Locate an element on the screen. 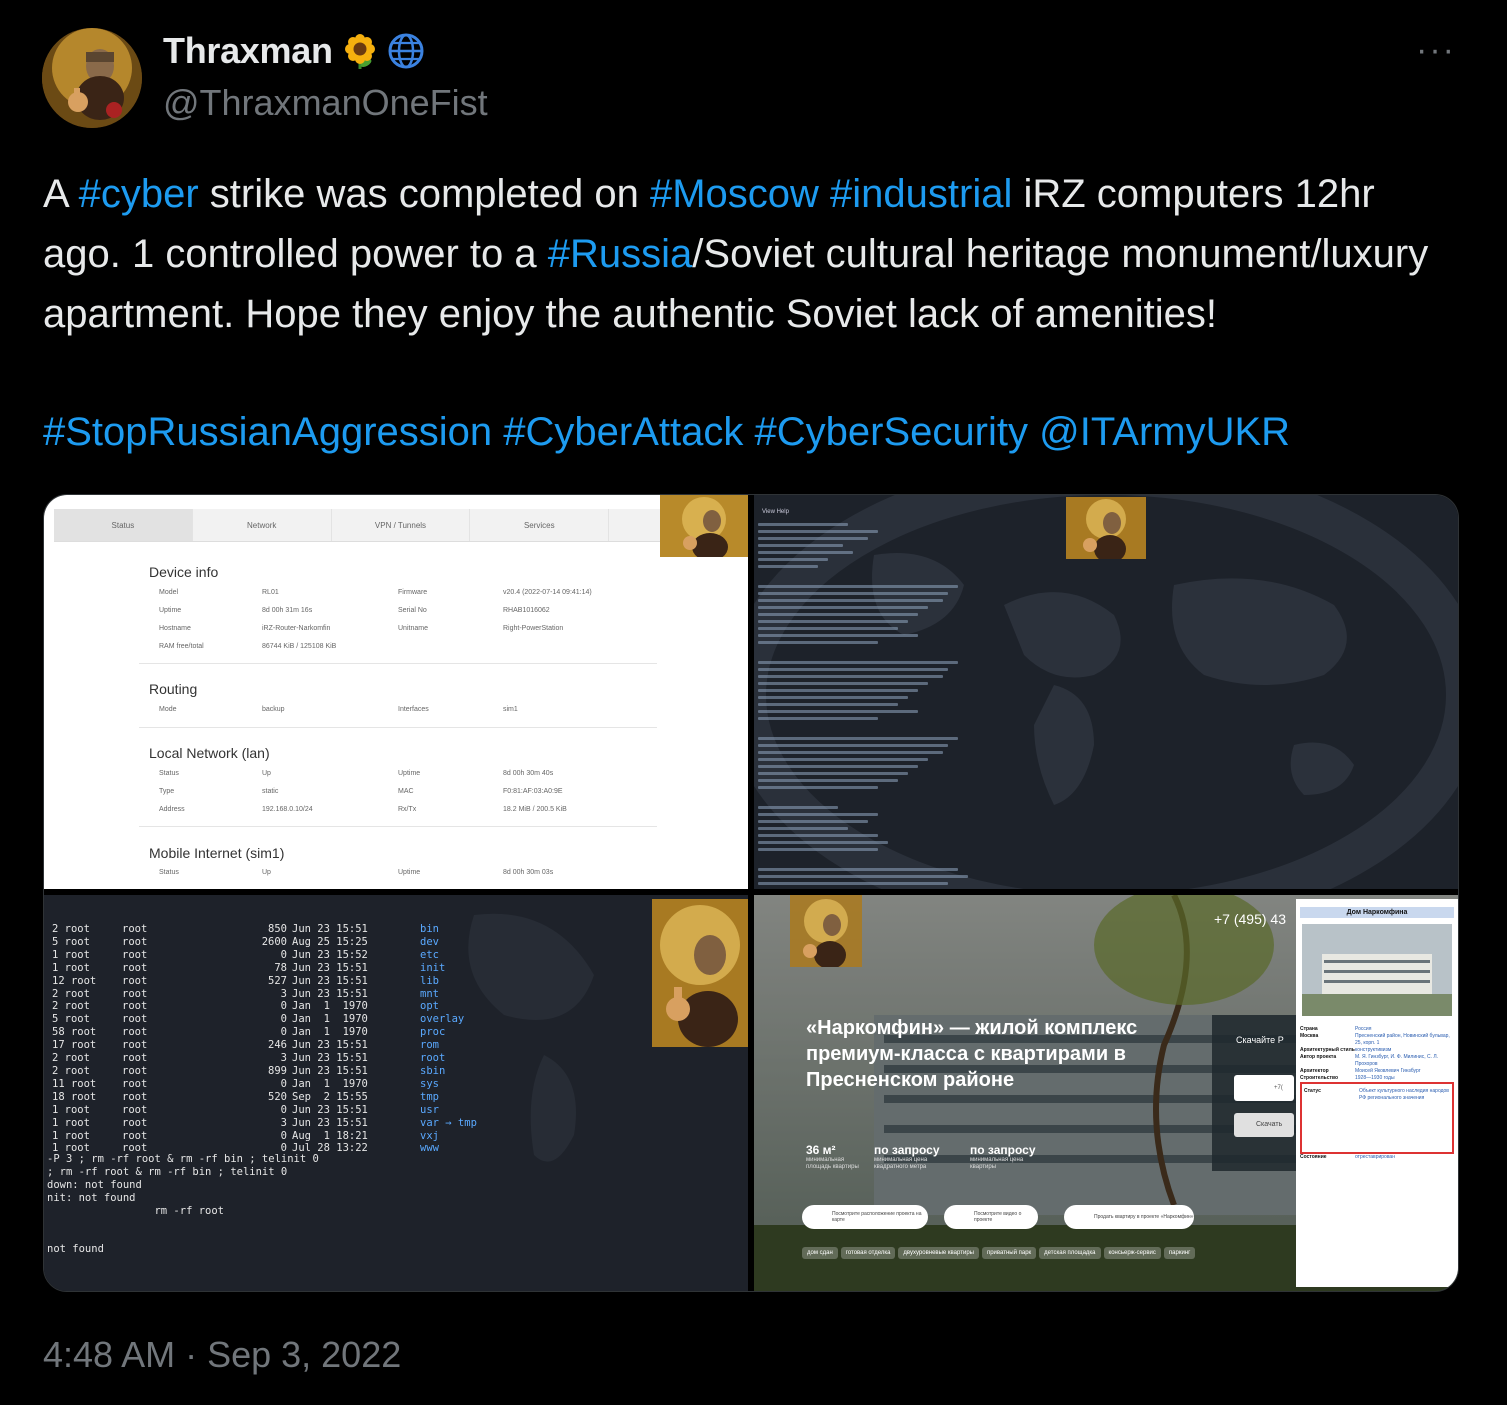 The height and width of the screenshot is (1405, 1507). info-label: Interfaces is located at coordinates (413, 709).